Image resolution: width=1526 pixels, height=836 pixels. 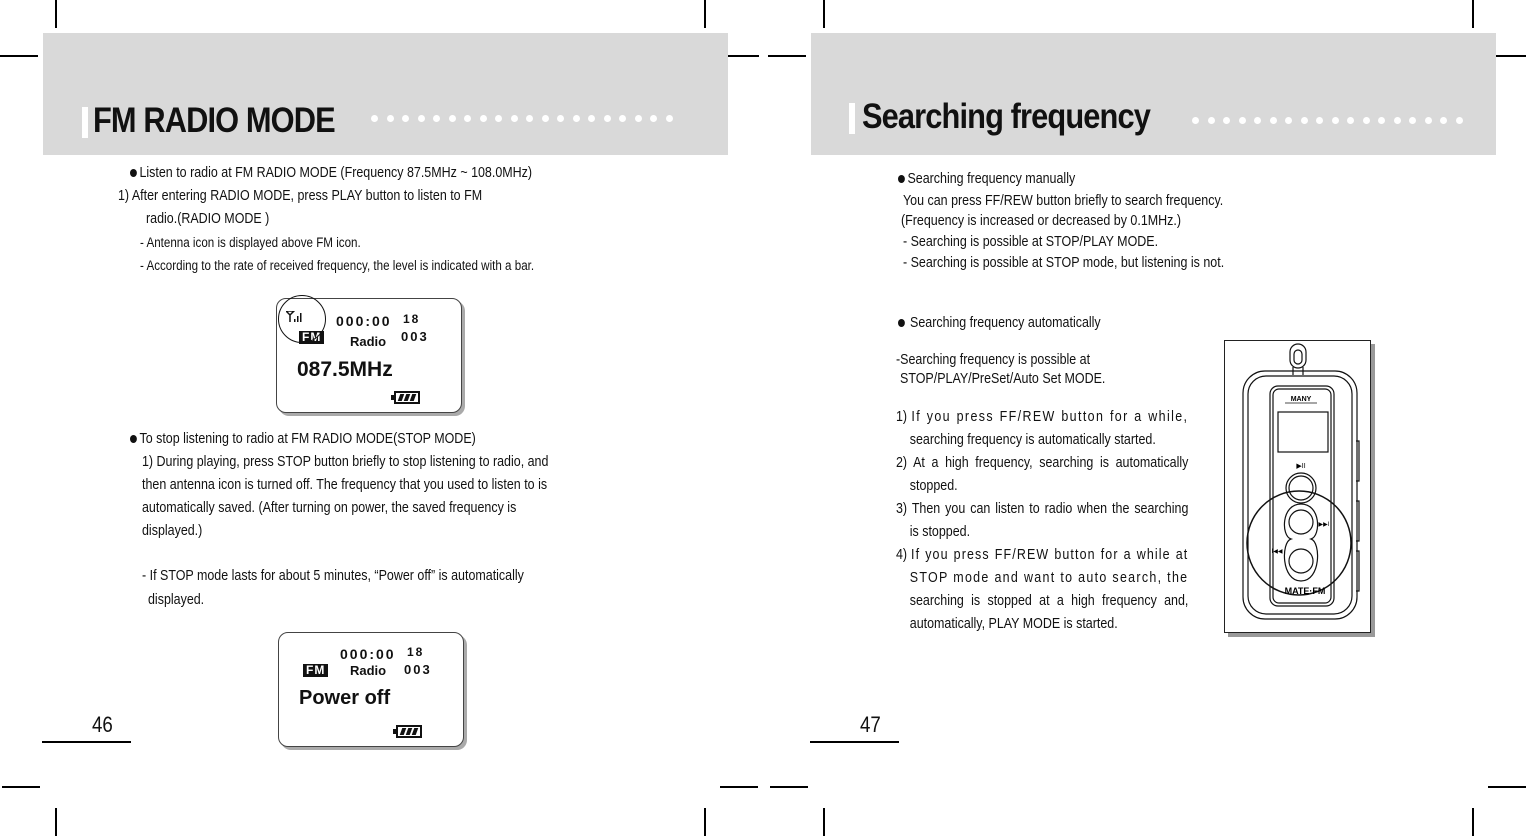 I want to click on ff-label: ▶▶I, so click(x=1324, y=525).